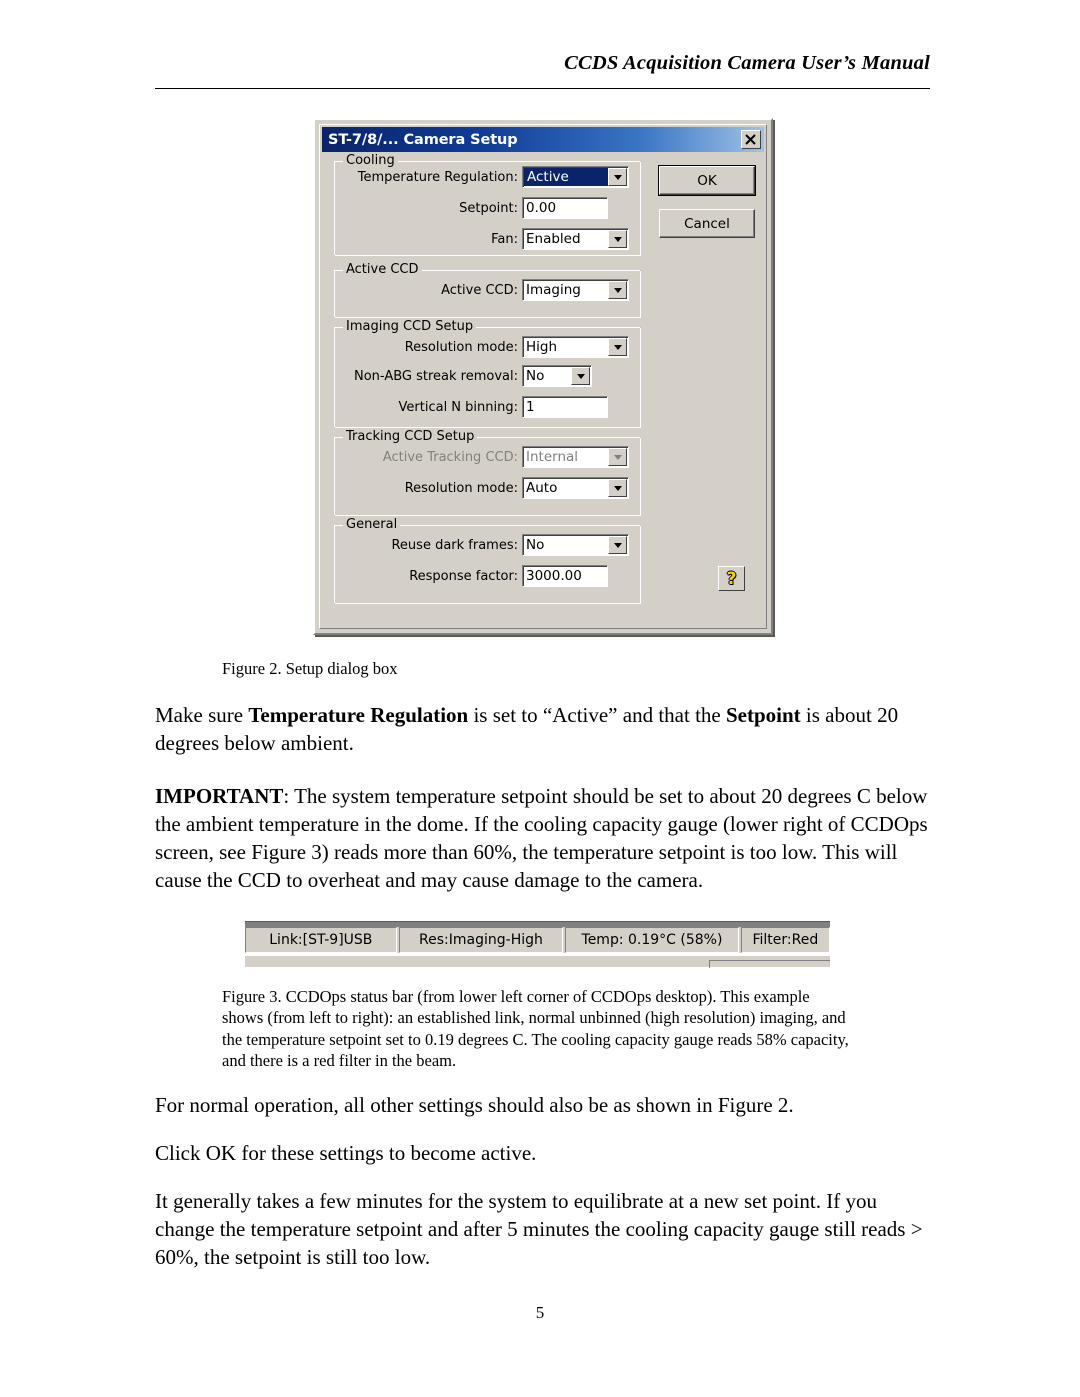 The width and height of the screenshot is (1080, 1397). Describe the element at coordinates (652, 940) in the screenshot. I see `status-pane-temperature: Temp: 0.19°C (58%)` at that location.